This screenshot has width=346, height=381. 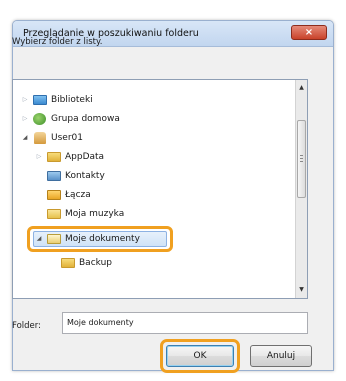 What do you see at coordinates (301, 88) in the screenshot?
I see `scroll-up-arrow-icon: ▲` at bounding box center [301, 88].